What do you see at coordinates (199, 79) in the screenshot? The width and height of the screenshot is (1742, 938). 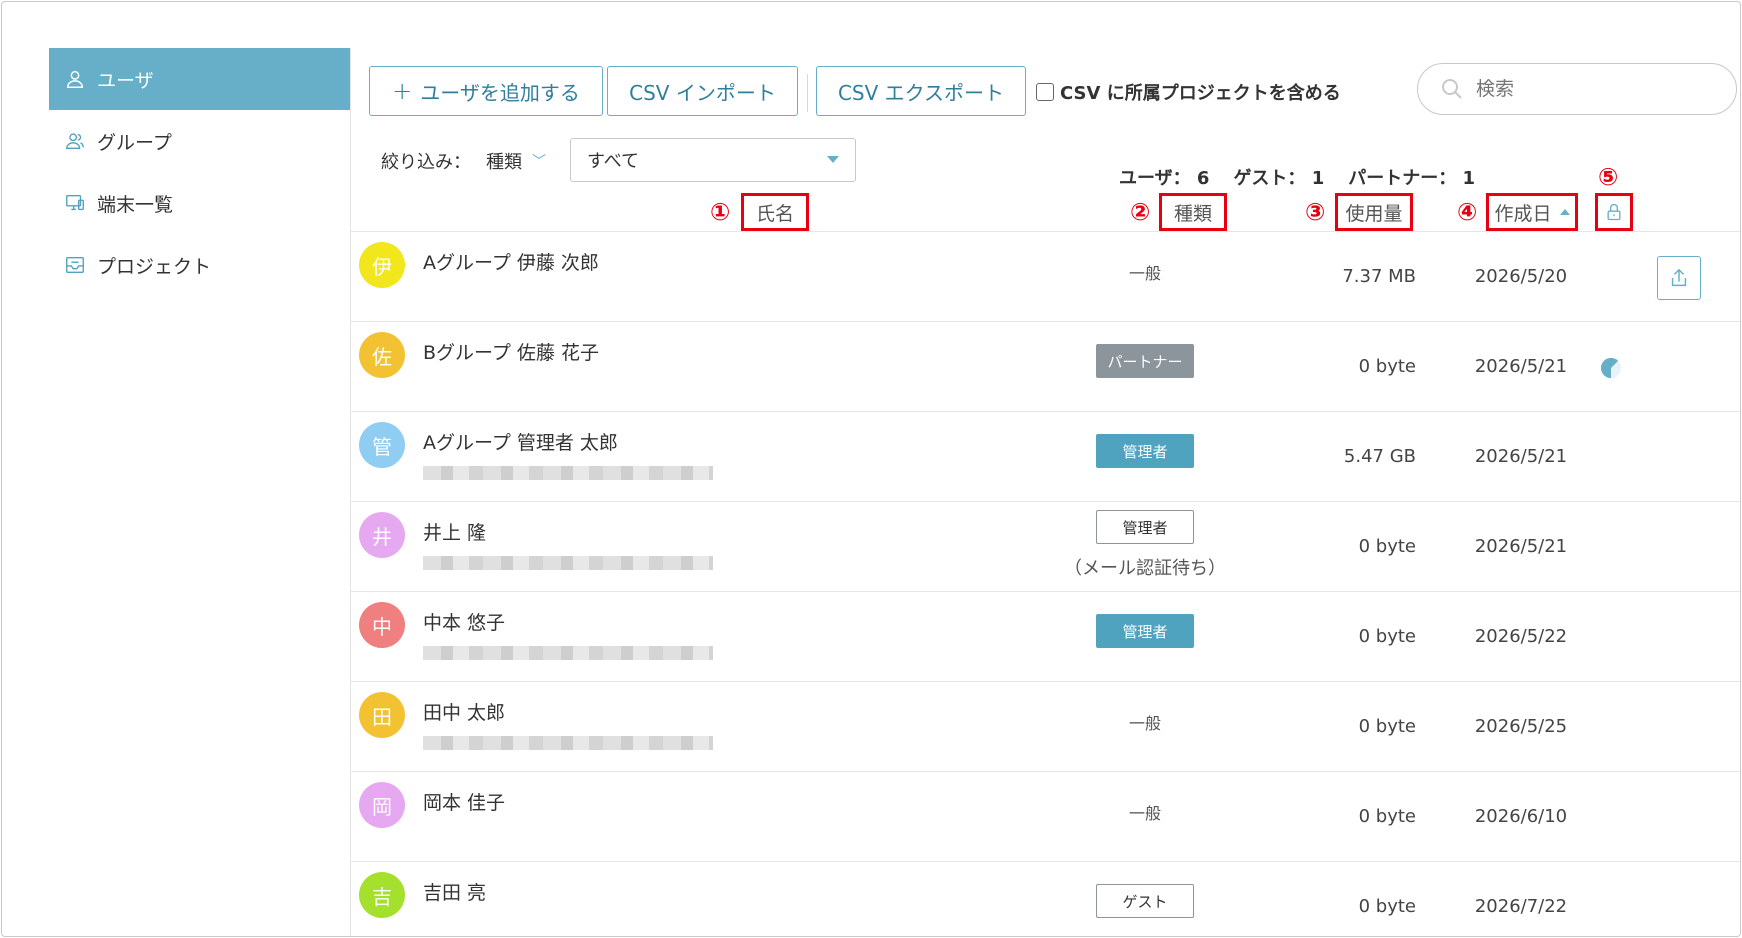 I see `sidebar-item-users: ユーザ` at bounding box center [199, 79].